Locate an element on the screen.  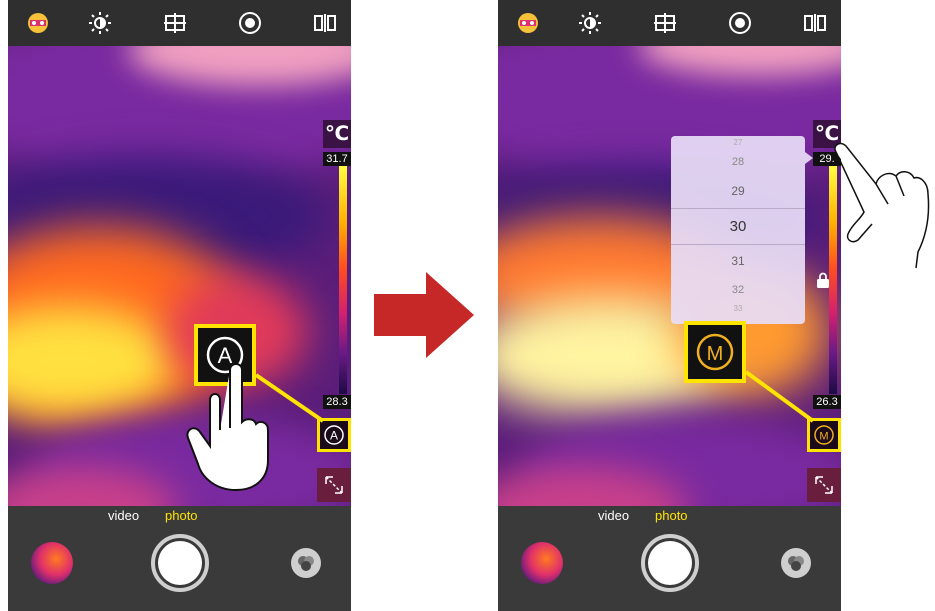
picker-value: 29 is located at coordinates (738, 191).